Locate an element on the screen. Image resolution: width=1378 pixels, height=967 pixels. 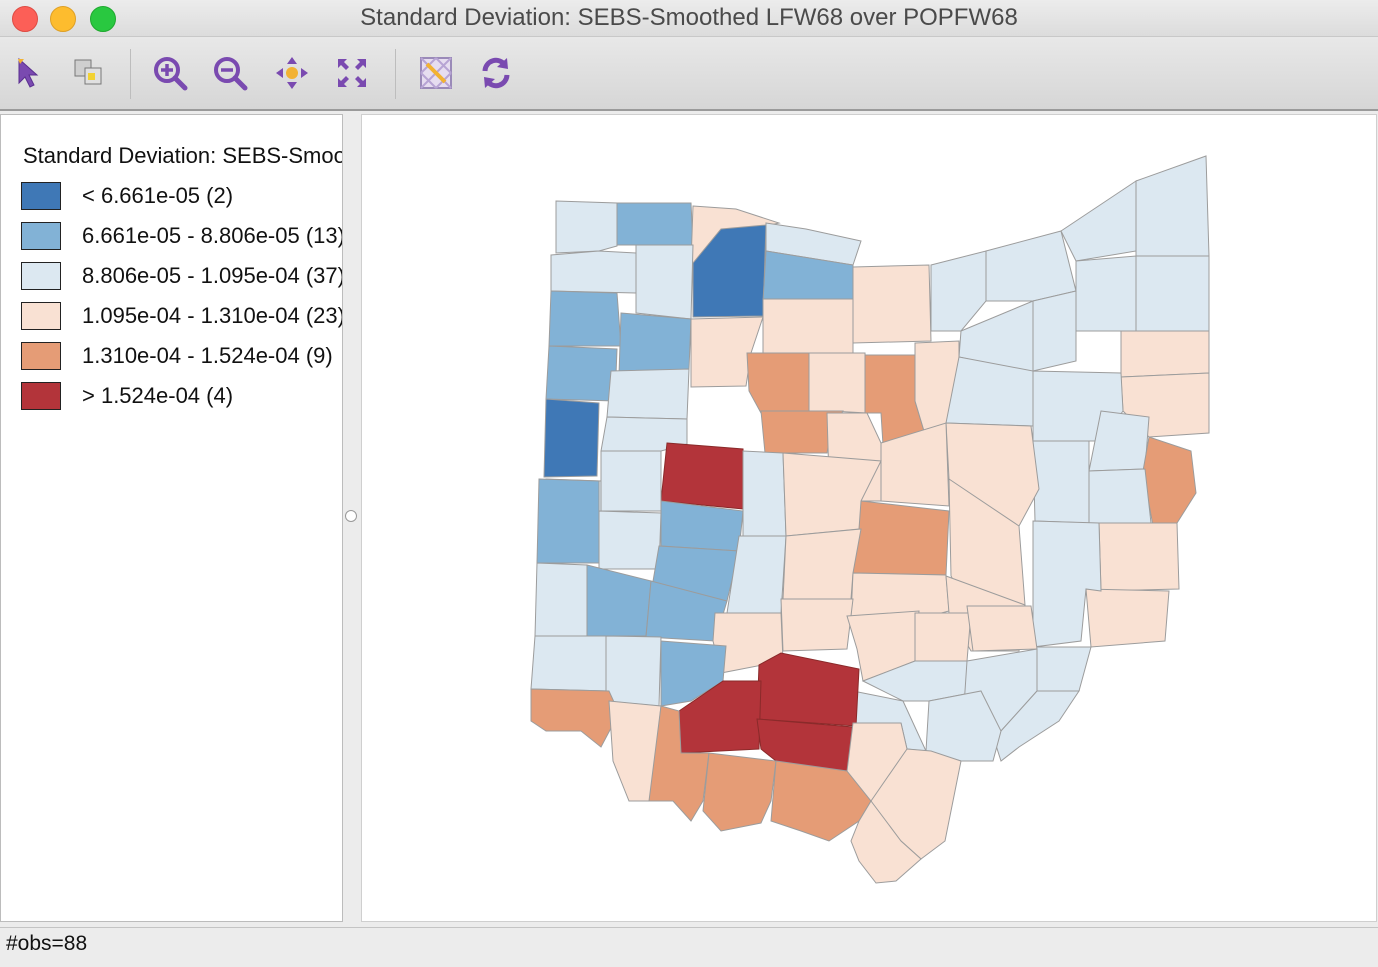
panel-splitter is located at coordinates (351, 517).